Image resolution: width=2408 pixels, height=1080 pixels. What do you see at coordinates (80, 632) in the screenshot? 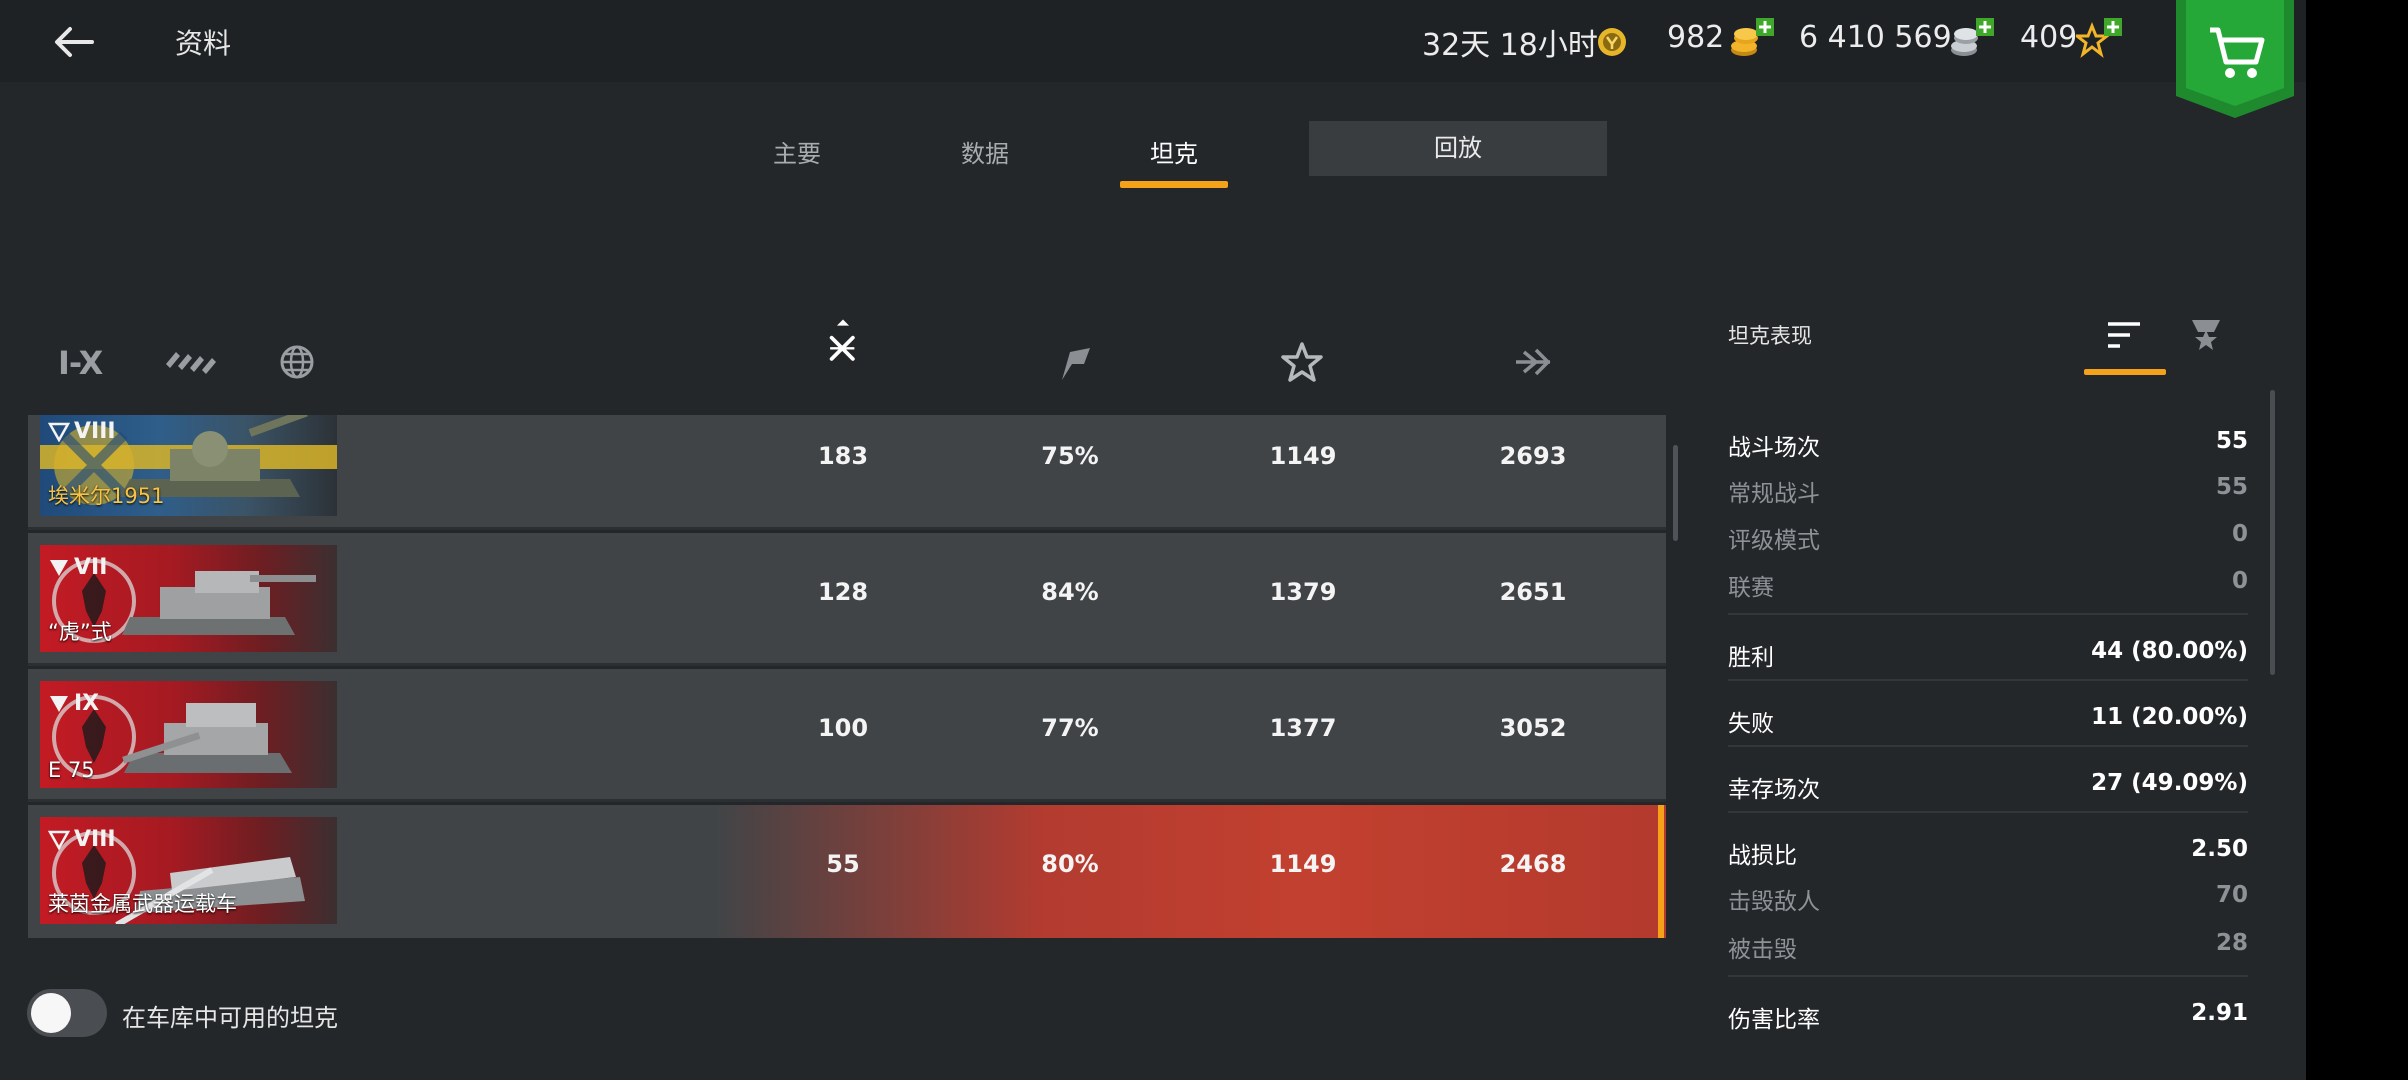
I see `tank-name: “虎”式` at bounding box center [80, 632].